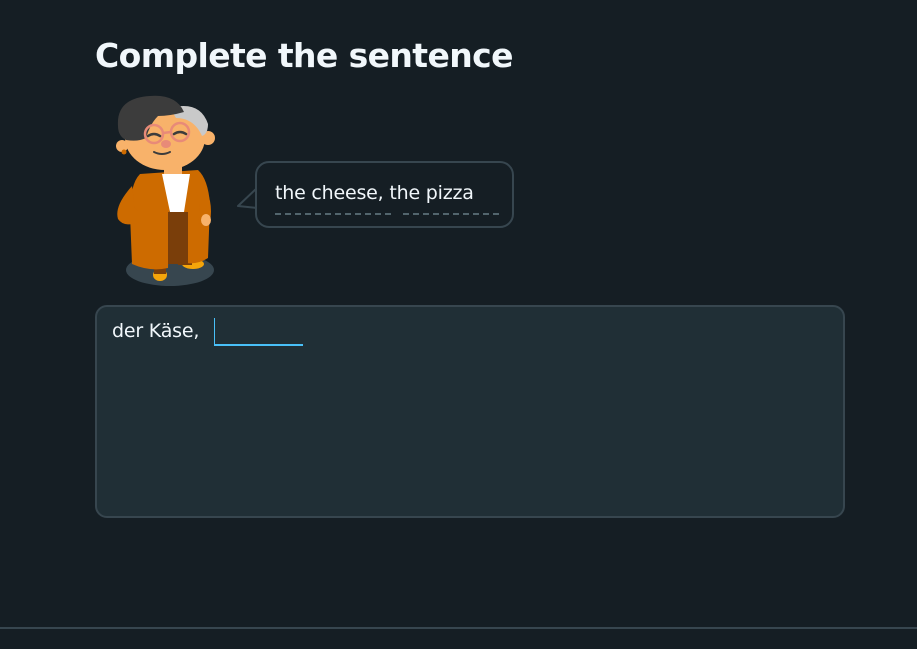 The width and height of the screenshot is (917, 649). Describe the element at coordinates (258, 332) in the screenshot. I see `answer-blank-input` at that location.